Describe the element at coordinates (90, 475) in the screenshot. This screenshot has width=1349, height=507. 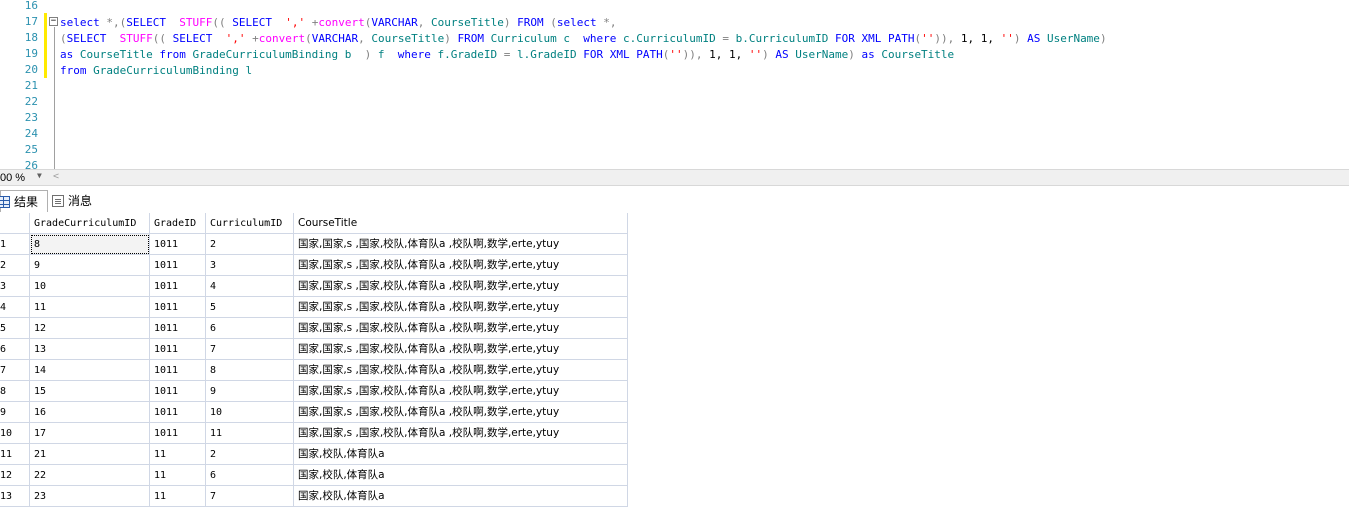
I see `table-cell: 22` at that location.